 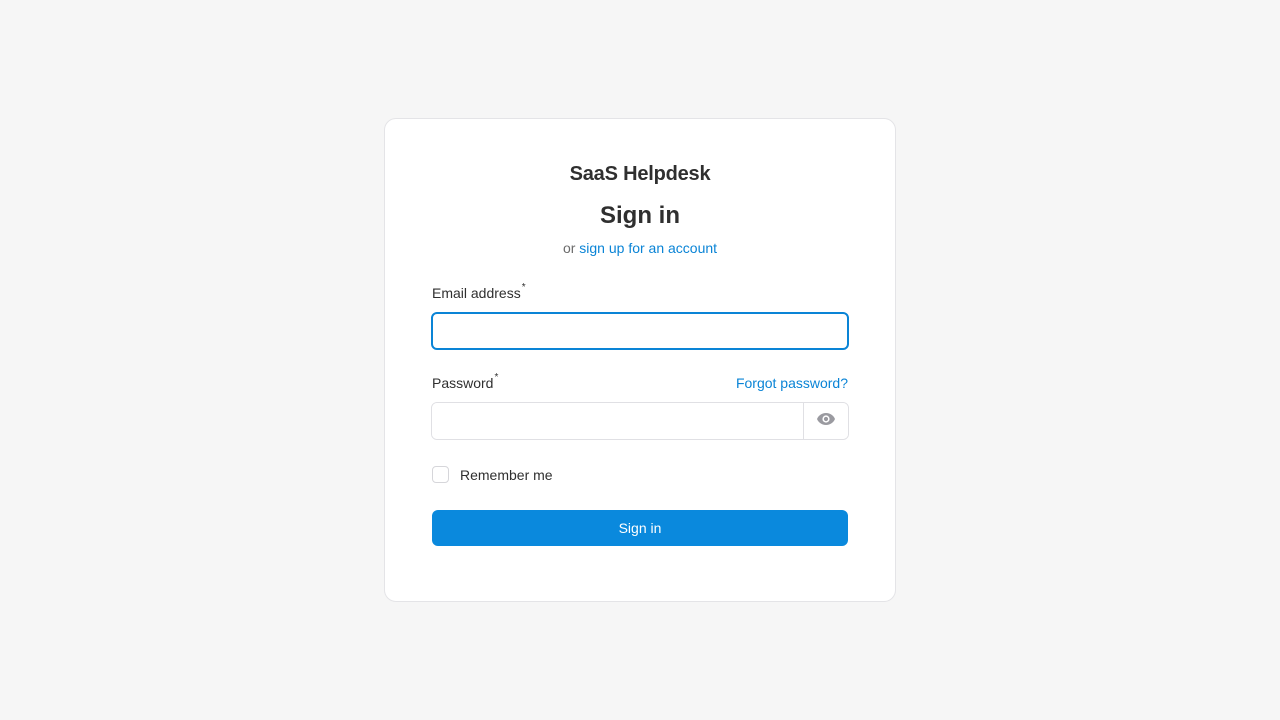 What do you see at coordinates (569, 248) in the screenshot?
I see `signup-prefix: or` at bounding box center [569, 248].